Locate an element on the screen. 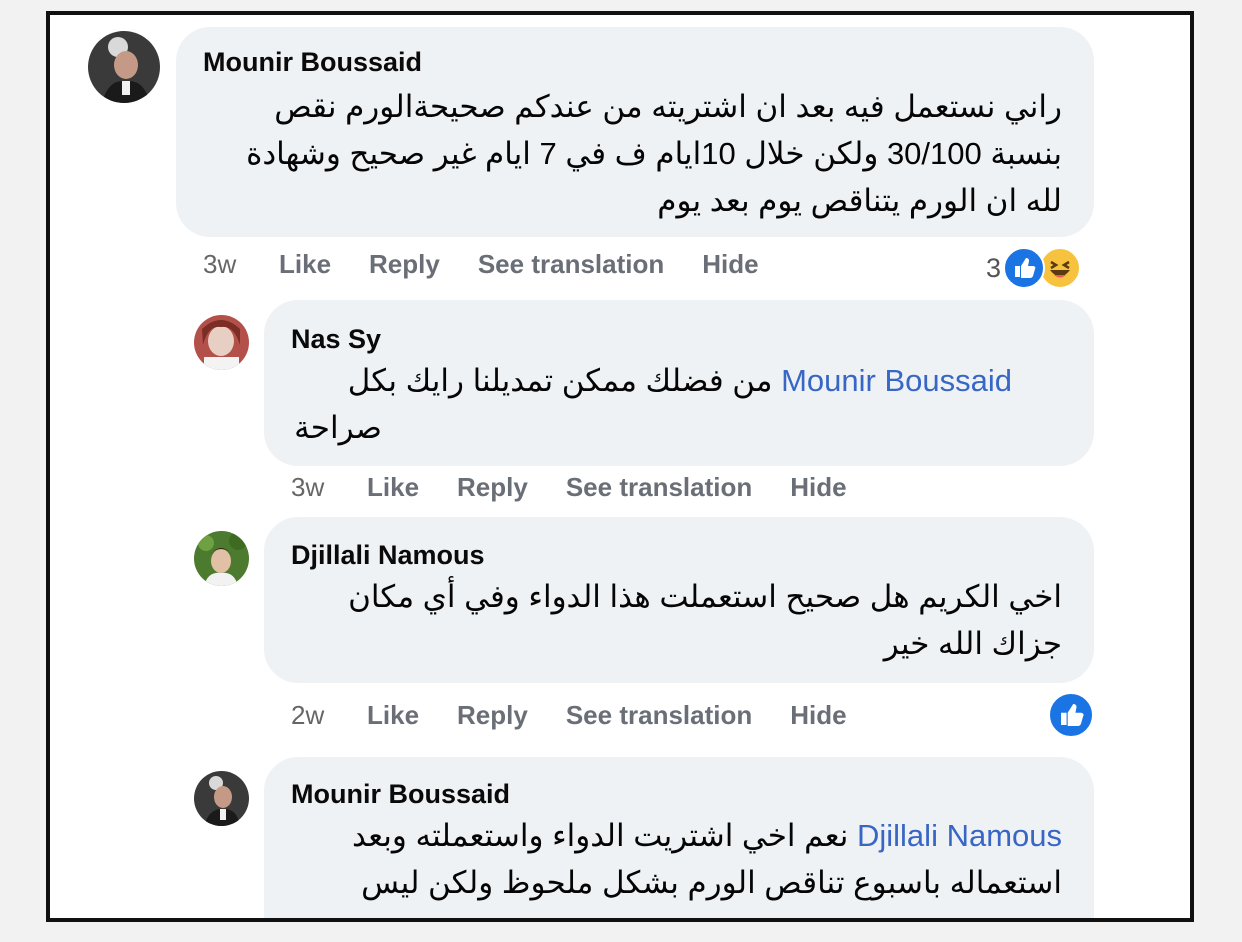 Image resolution: width=1242 pixels, height=942 pixels. reactions-summary is located at coordinates (1071, 715).